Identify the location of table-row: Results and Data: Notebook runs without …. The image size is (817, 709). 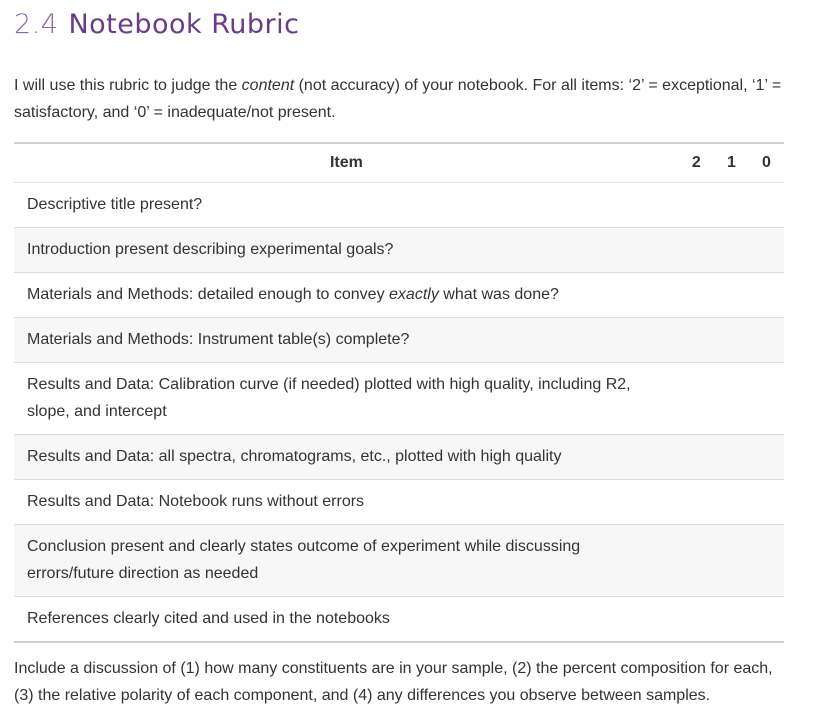
(399, 502).